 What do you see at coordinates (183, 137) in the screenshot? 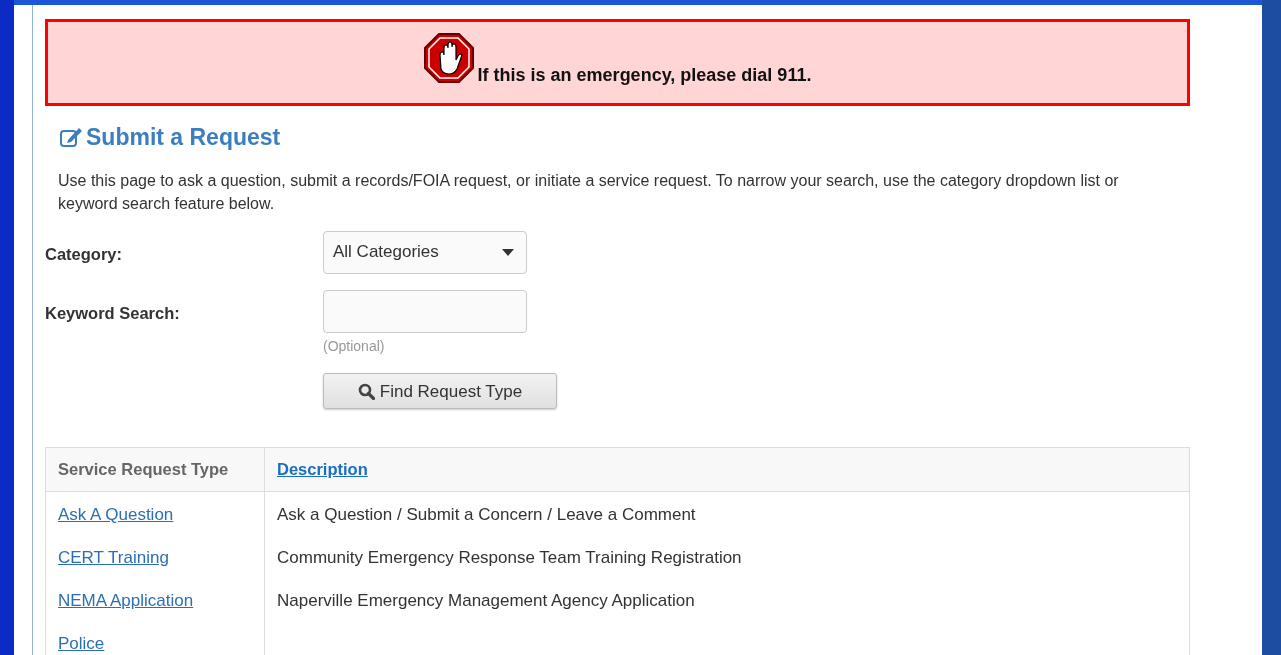
I see `page-heading: Submit a Request` at bounding box center [183, 137].